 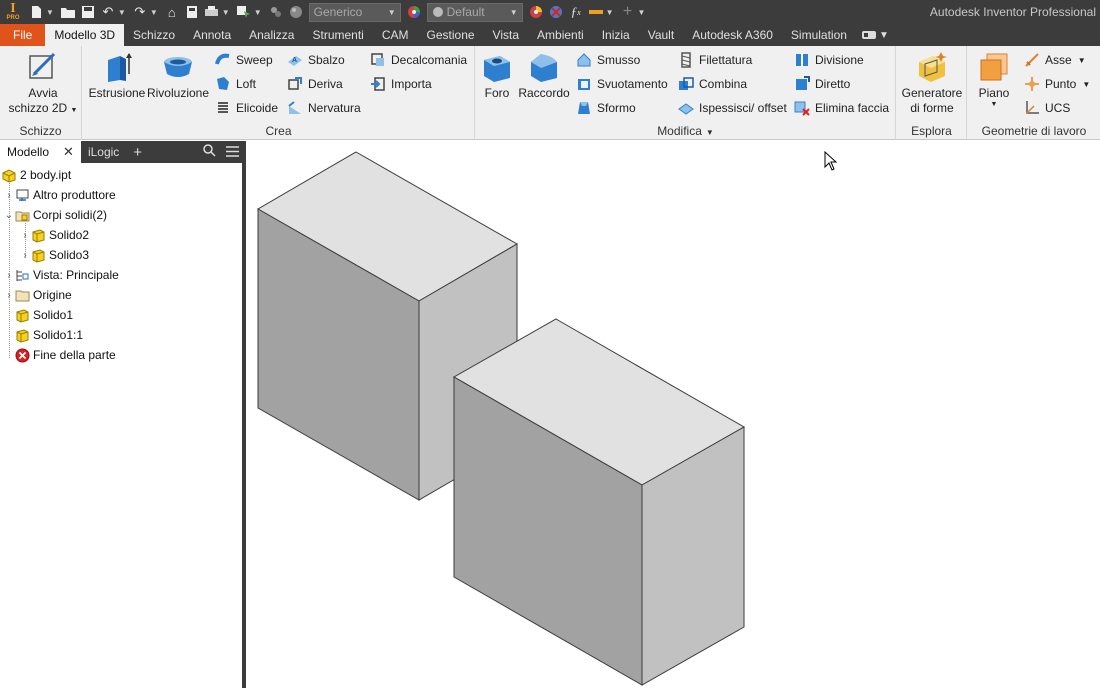 What do you see at coordinates (841, 108) in the screenshot?
I see `delete-face-button: Elimina faccia` at bounding box center [841, 108].